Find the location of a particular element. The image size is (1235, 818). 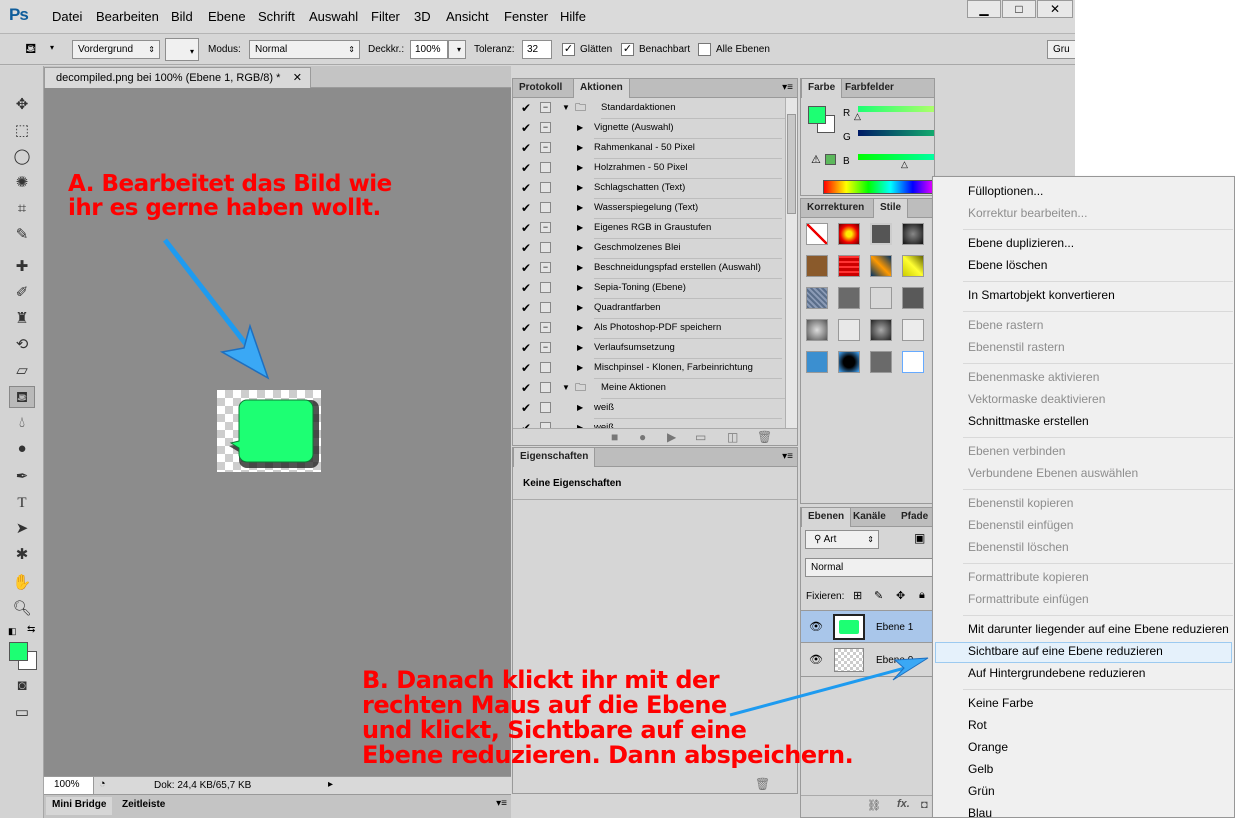

move-tool-icon: ✥ is located at coordinates (22, 105).